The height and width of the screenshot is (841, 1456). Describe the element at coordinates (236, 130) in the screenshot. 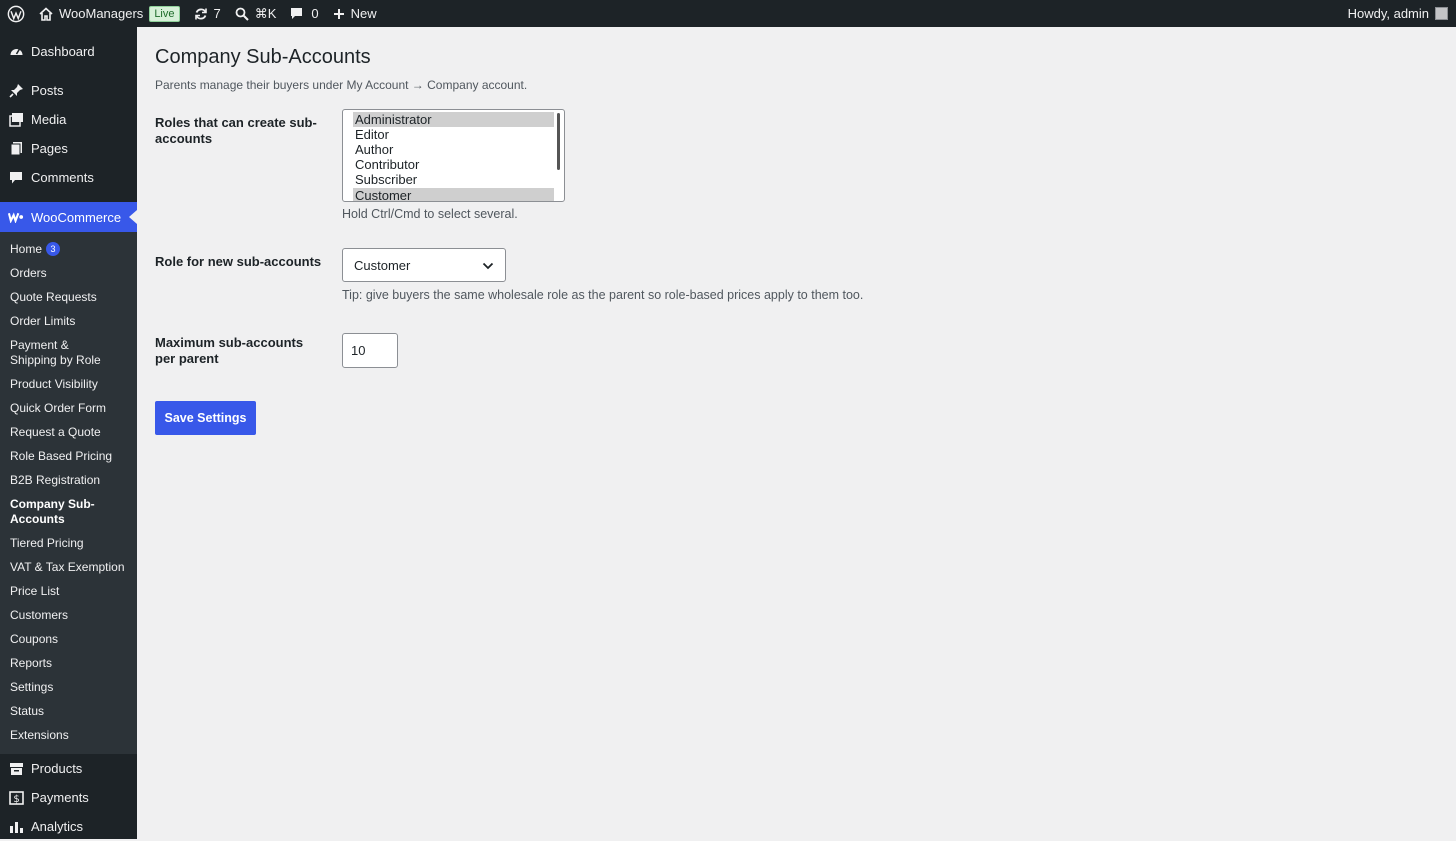

I see `roles-label: Roles that can create sub-accounts` at that location.